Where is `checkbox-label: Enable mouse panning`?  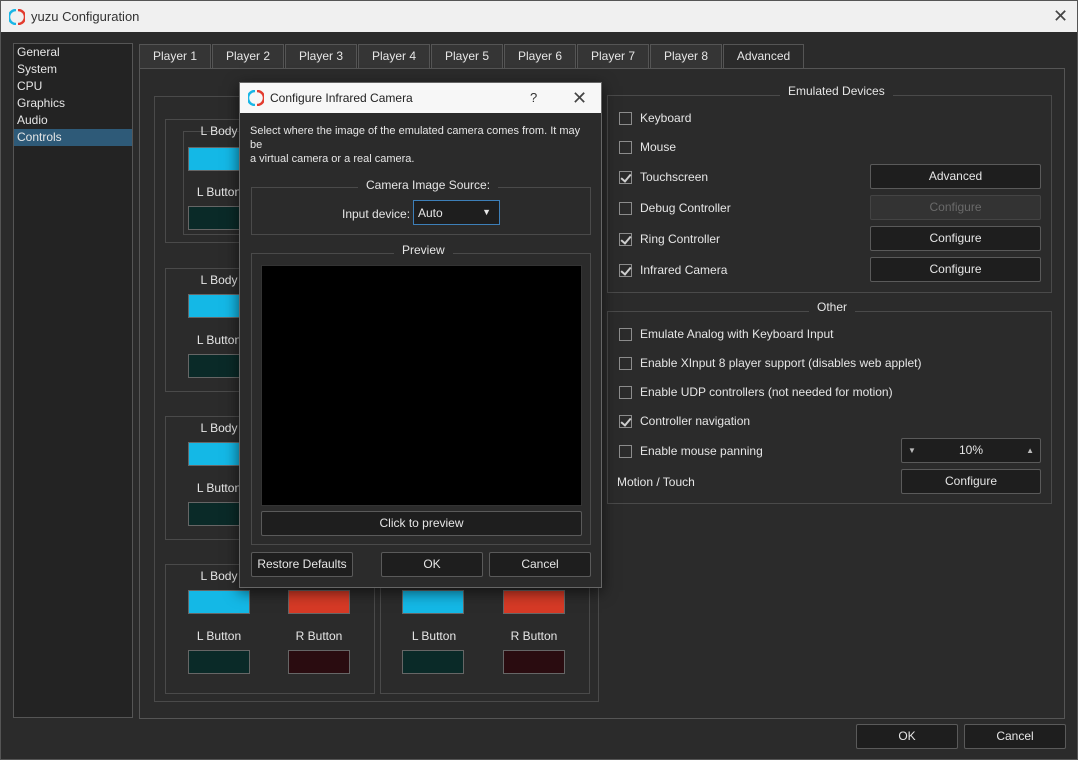
checkbox-label: Enable mouse panning is located at coordinates (701, 451).